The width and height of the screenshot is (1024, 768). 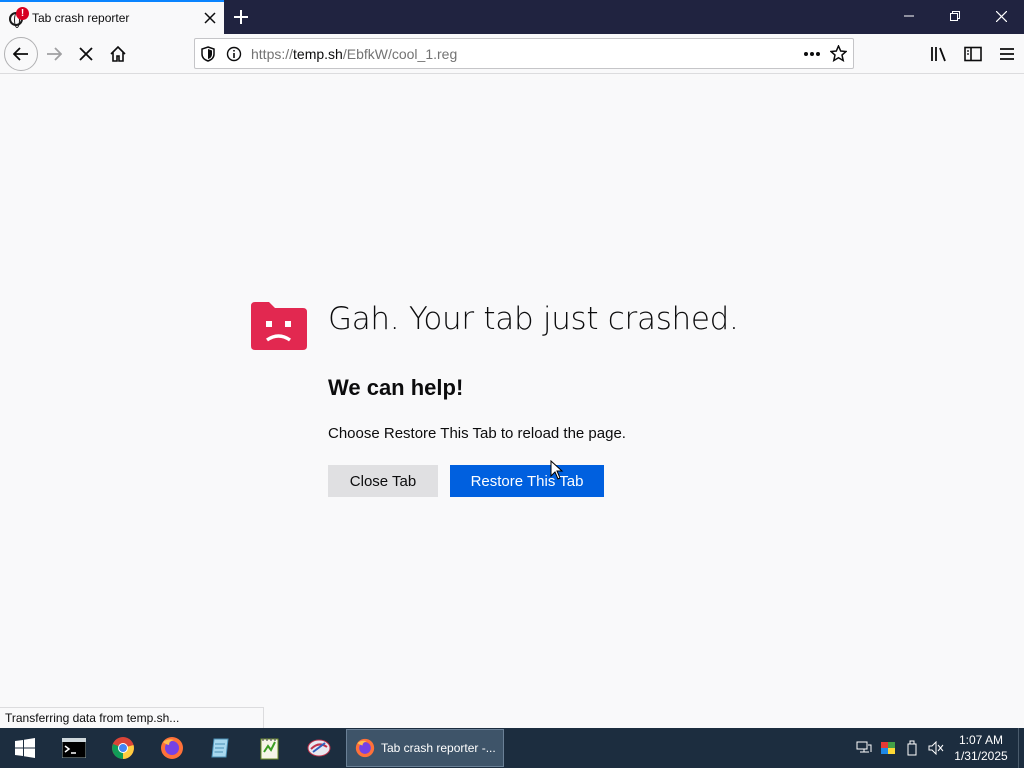 I want to click on color-display-icon, so click(x=888, y=748).